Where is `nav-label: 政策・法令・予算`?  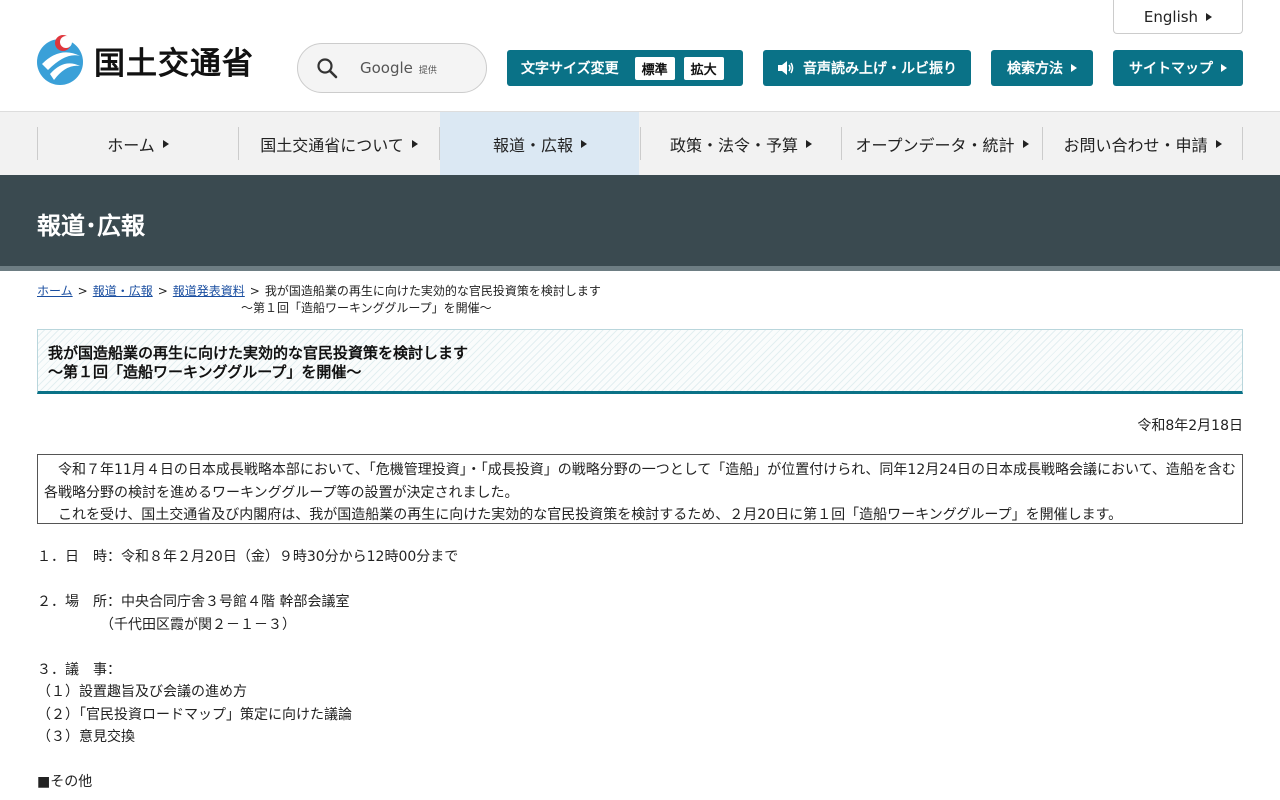 nav-label: 政策・法令・予算 is located at coordinates (733, 145).